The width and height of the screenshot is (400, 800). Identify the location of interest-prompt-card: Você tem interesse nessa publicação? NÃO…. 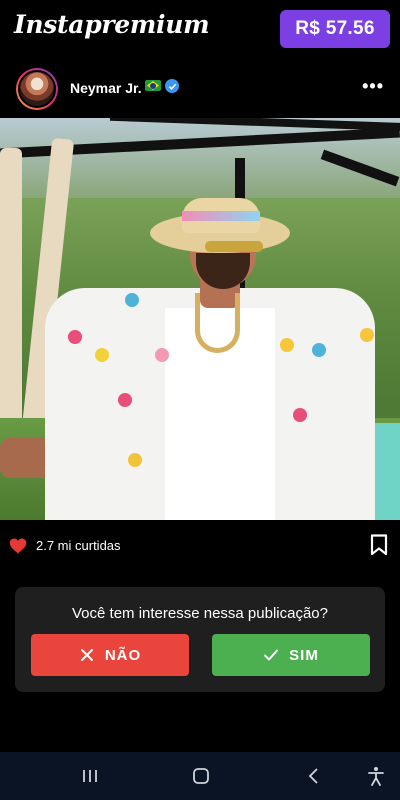
(200, 639).